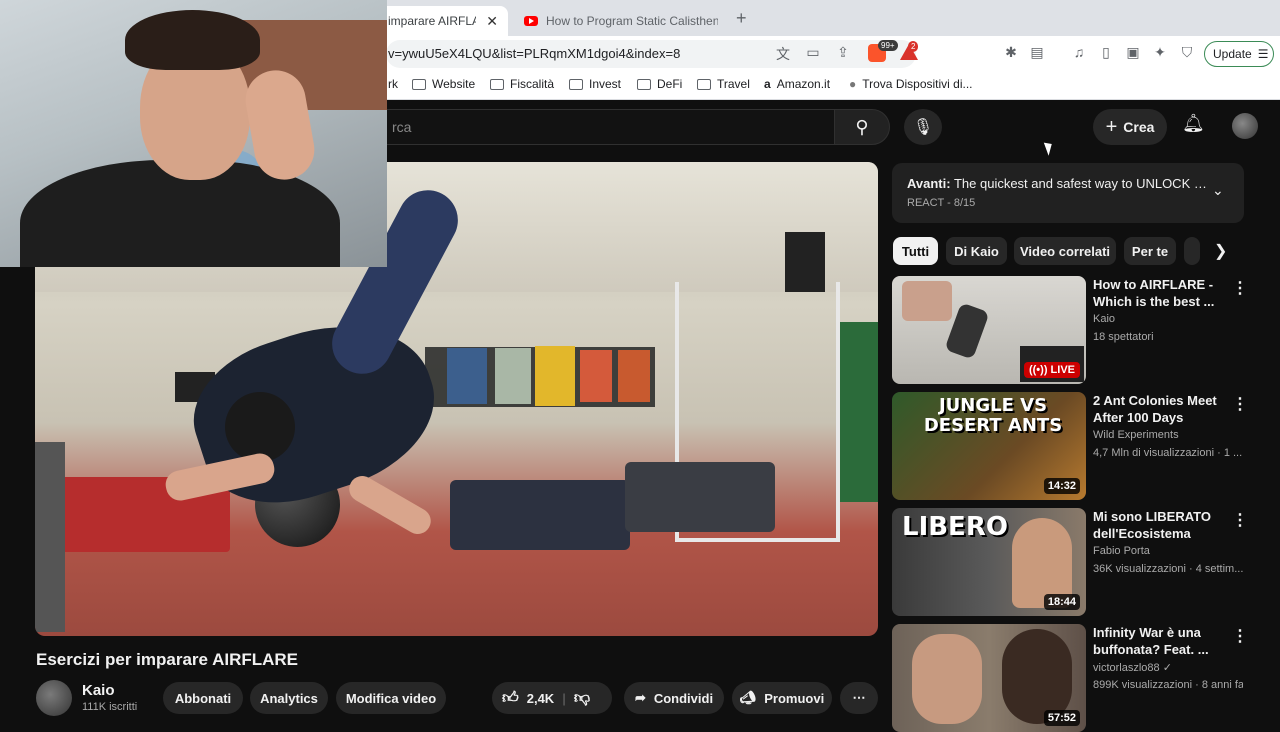 Image resolution: width=1280 pixels, height=732 pixels. Describe the element at coordinates (454, 84) in the screenshot. I see `bookmark-label: Website` at that location.